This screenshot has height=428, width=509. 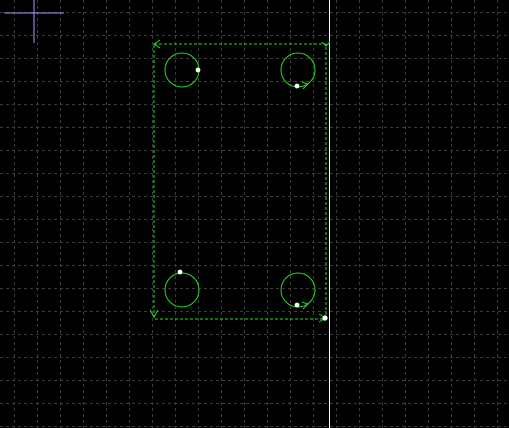 I want to click on contour-start-point, so click(x=325, y=318).